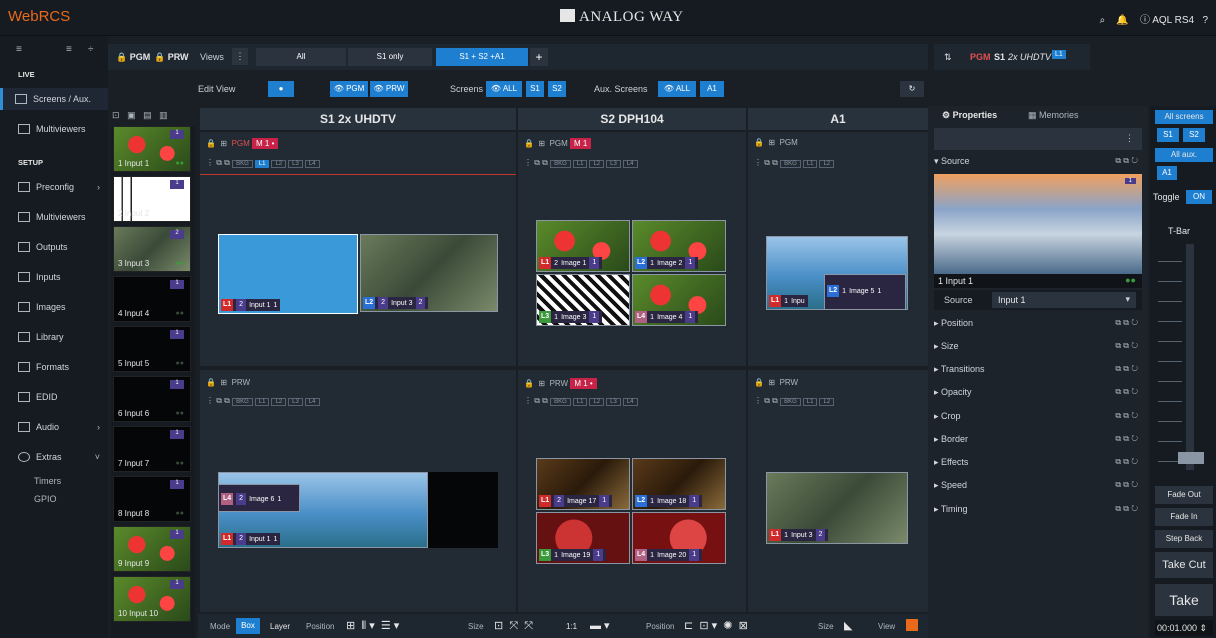  Describe the element at coordinates (1038, 323) in the screenshot. I see `section-position: ▸ Position ⧉ ⧉ ↻` at that location.